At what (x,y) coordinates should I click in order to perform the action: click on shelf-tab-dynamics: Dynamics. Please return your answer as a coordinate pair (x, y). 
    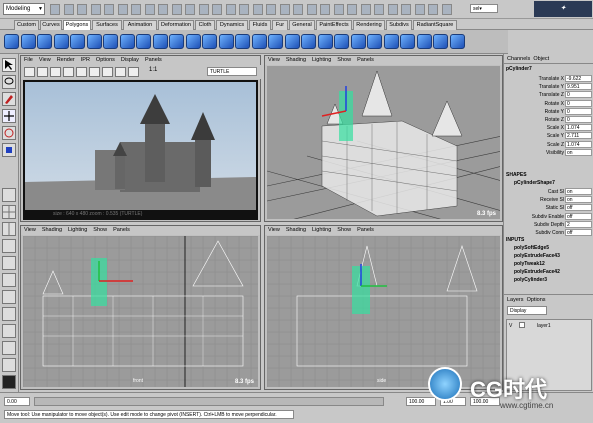
    Looking at the image, I should click on (232, 25).